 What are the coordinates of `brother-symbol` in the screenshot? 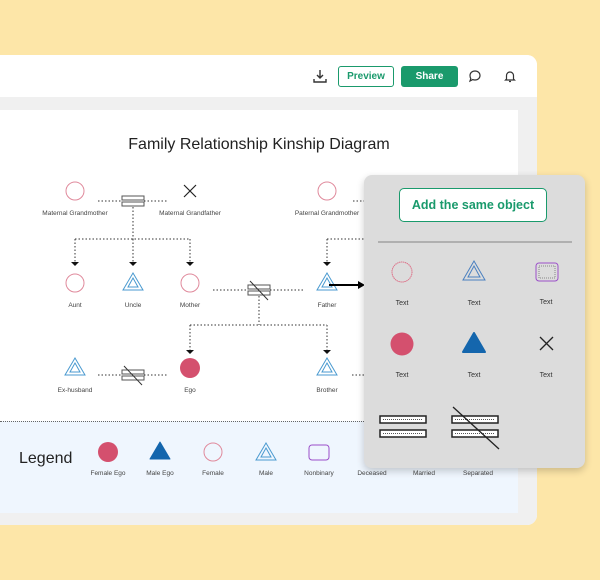 It's located at (327, 366).